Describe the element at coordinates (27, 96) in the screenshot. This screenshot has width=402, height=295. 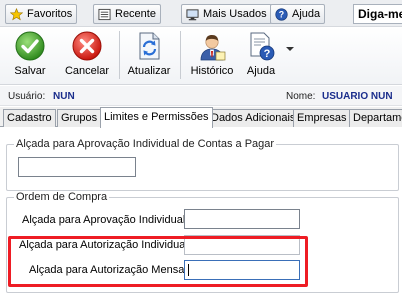
I see `user-label: Usuário:` at that location.